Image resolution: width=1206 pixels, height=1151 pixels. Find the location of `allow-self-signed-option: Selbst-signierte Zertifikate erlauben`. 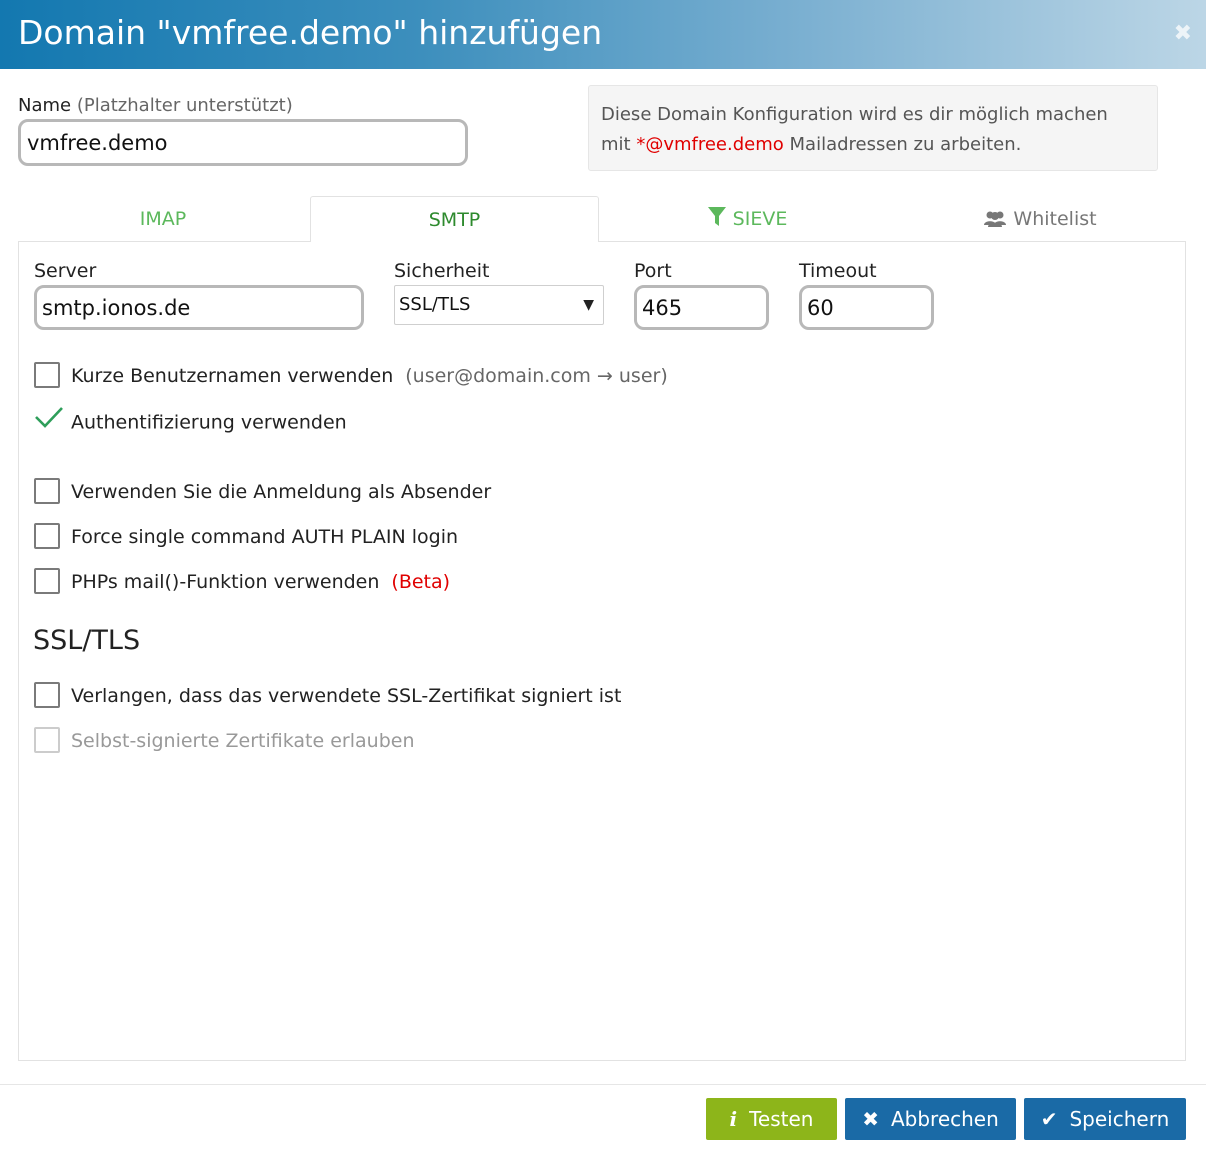

allow-self-signed-option: Selbst-signierte Zertifikate erlauben is located at coordinates (224, 740).